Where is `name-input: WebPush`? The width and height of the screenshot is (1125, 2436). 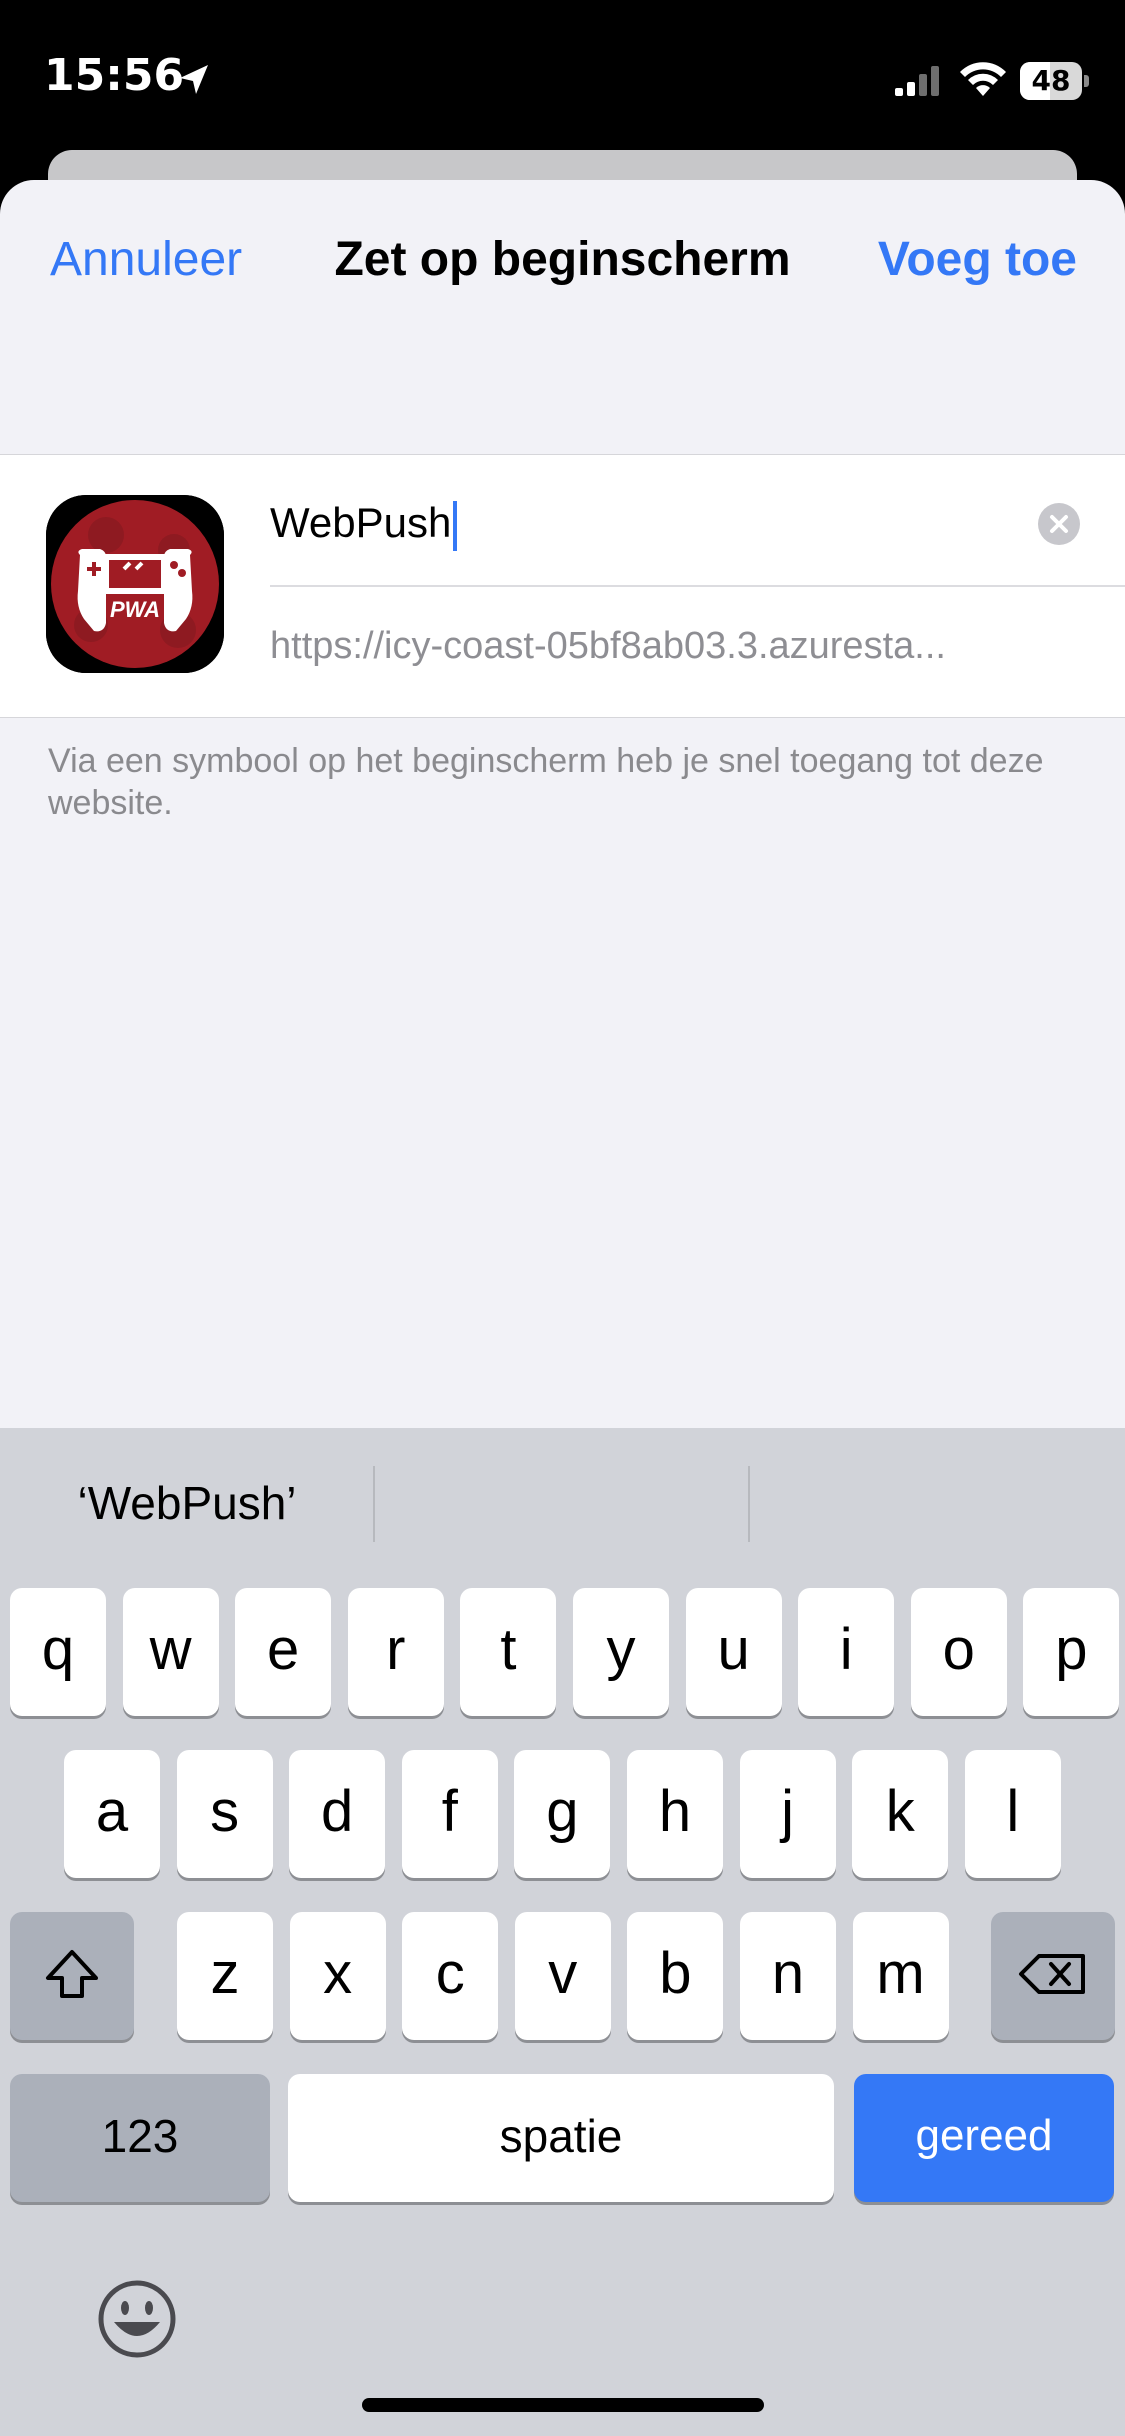
name-input: WebPush is located at coordinates (655, 523).